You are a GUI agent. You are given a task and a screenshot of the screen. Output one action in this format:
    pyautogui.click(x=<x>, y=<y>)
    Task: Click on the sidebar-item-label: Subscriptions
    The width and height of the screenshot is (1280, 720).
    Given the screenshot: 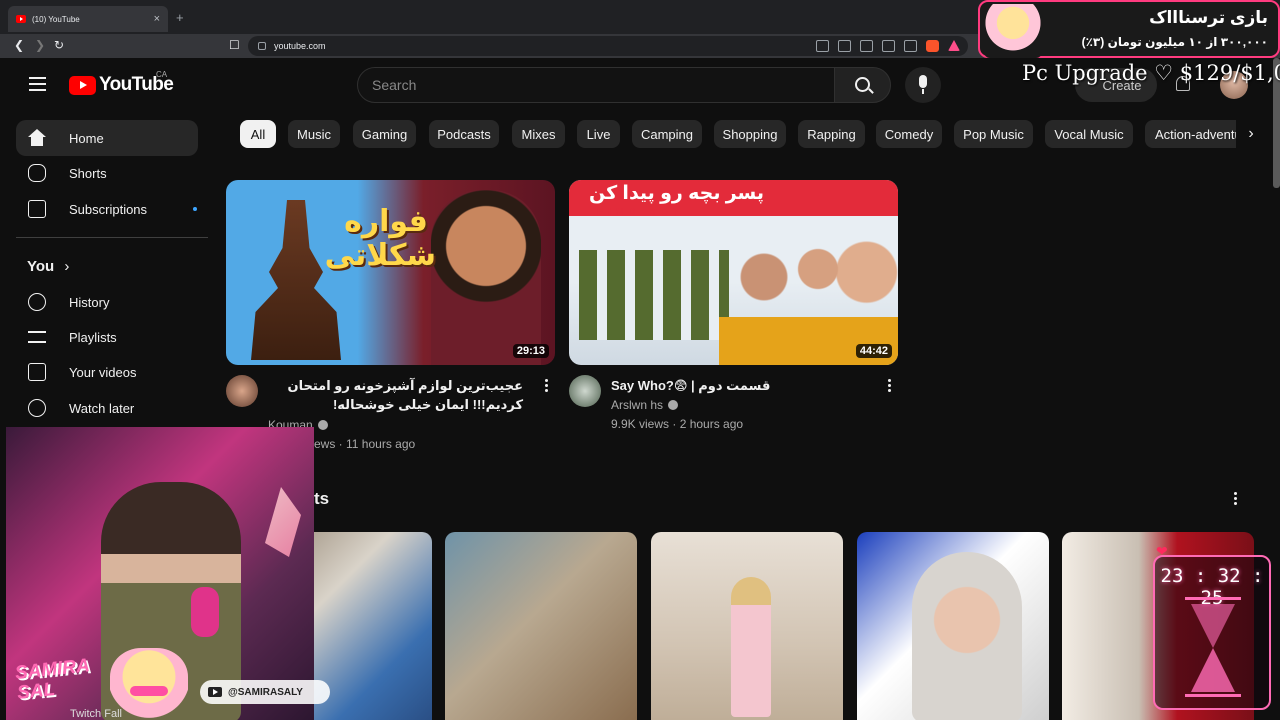 What is the action you would take?
    pyautogui.click(x=108, y=209)
    